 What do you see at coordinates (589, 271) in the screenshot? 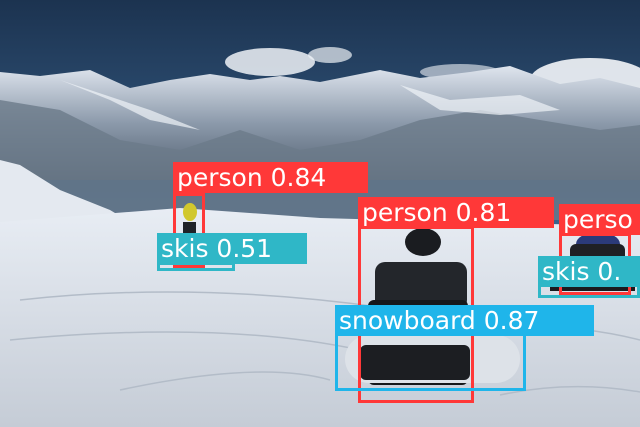
I see `skis-detection-label: skis 0.` at bounding box center [589, 271].